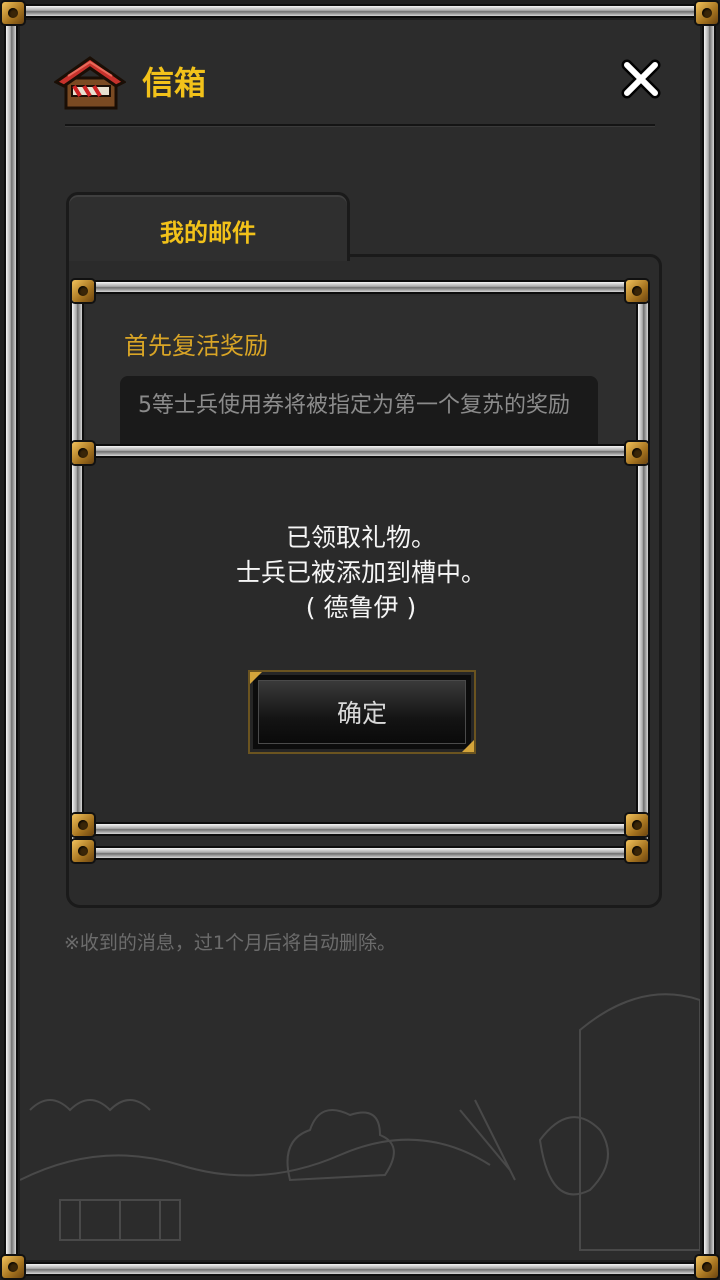  Describe the element at coordinates (174, 83) in the screenshot. I see `page-title: 信箱` at that location.